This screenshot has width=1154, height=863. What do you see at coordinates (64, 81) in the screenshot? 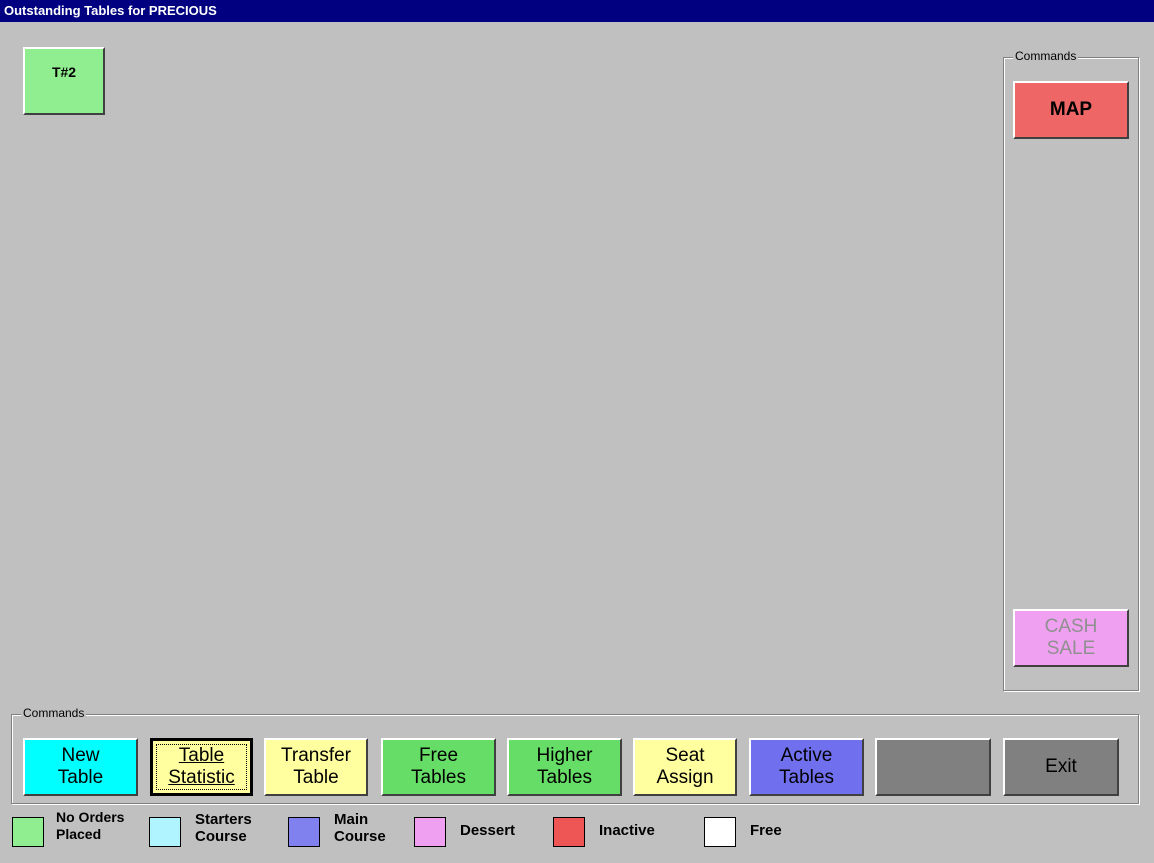
I see `table-tile-t2: T#2` at bounding box center [64, 81].